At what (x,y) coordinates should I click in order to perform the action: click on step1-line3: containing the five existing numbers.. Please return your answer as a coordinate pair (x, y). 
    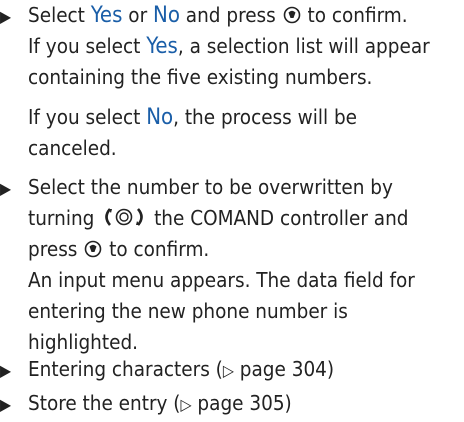
    Looking at the image, I should click on (200, 77).